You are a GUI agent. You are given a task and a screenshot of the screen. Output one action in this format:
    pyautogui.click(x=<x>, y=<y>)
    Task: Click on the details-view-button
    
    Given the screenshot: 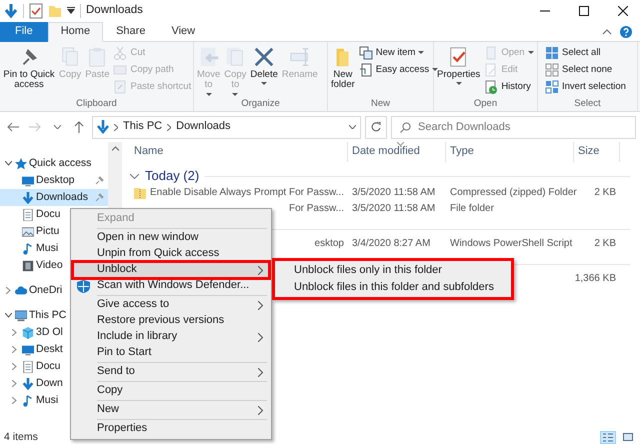 What is the action you would take?
    pyautogui.click(x=608, y=437)
    